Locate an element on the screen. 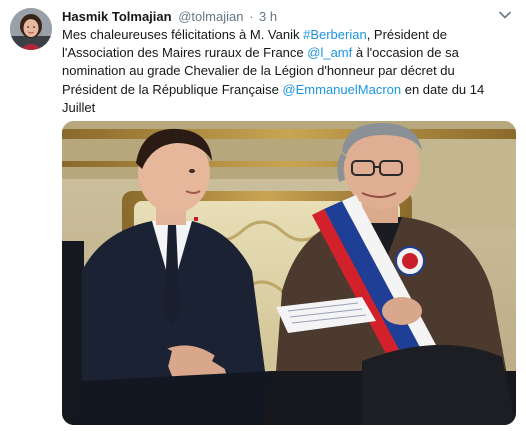  mention-link-amf: @l_amf is located at coordinates (329, 52).